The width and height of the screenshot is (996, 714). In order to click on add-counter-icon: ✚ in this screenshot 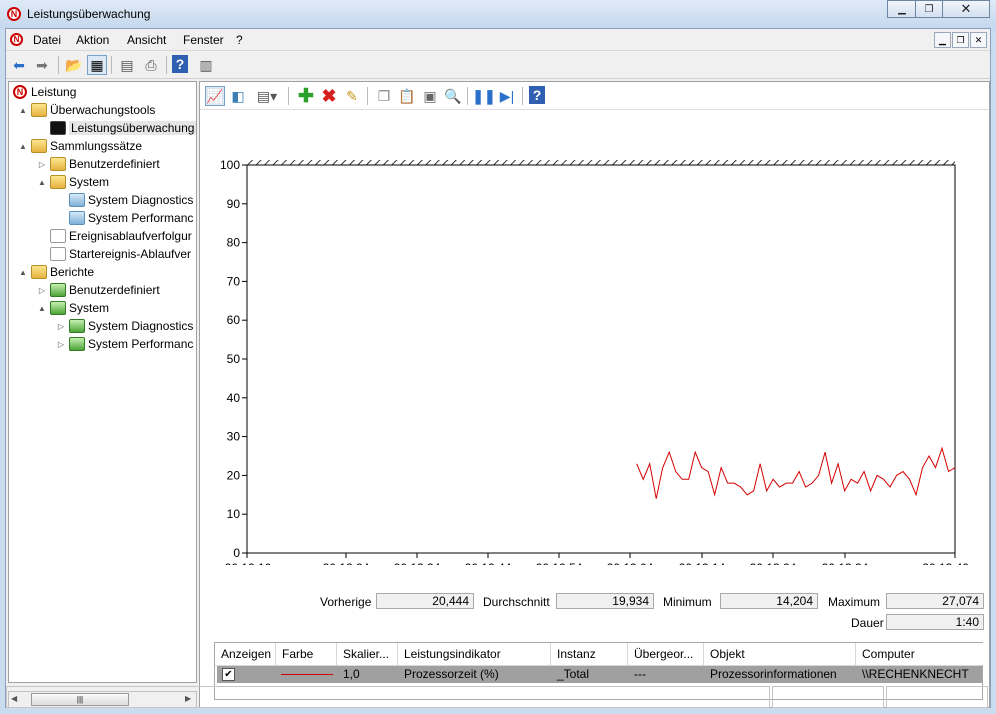, I will do `click(306, 96)`.